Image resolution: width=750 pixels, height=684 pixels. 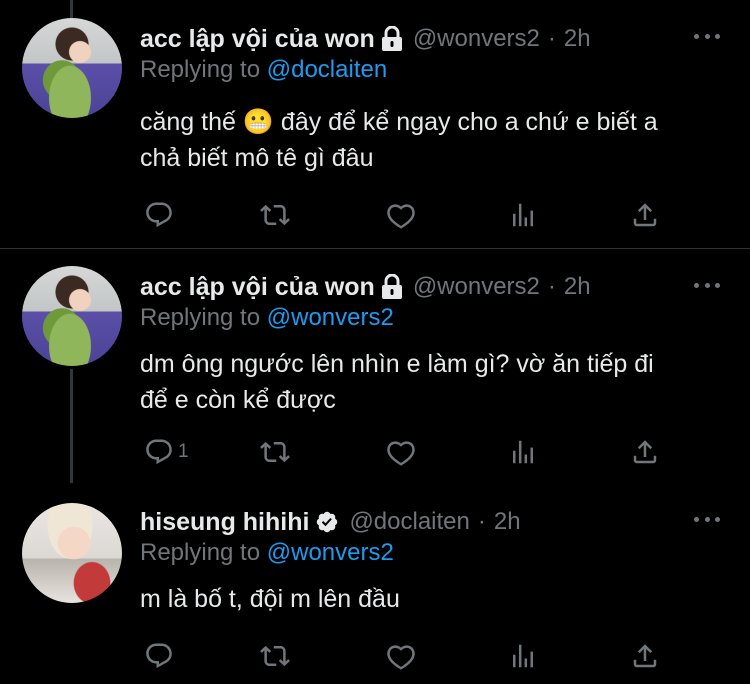 I want to click on tweet-text-line: m là bố t, đội m lên đầu, so click(x=270, y=599).